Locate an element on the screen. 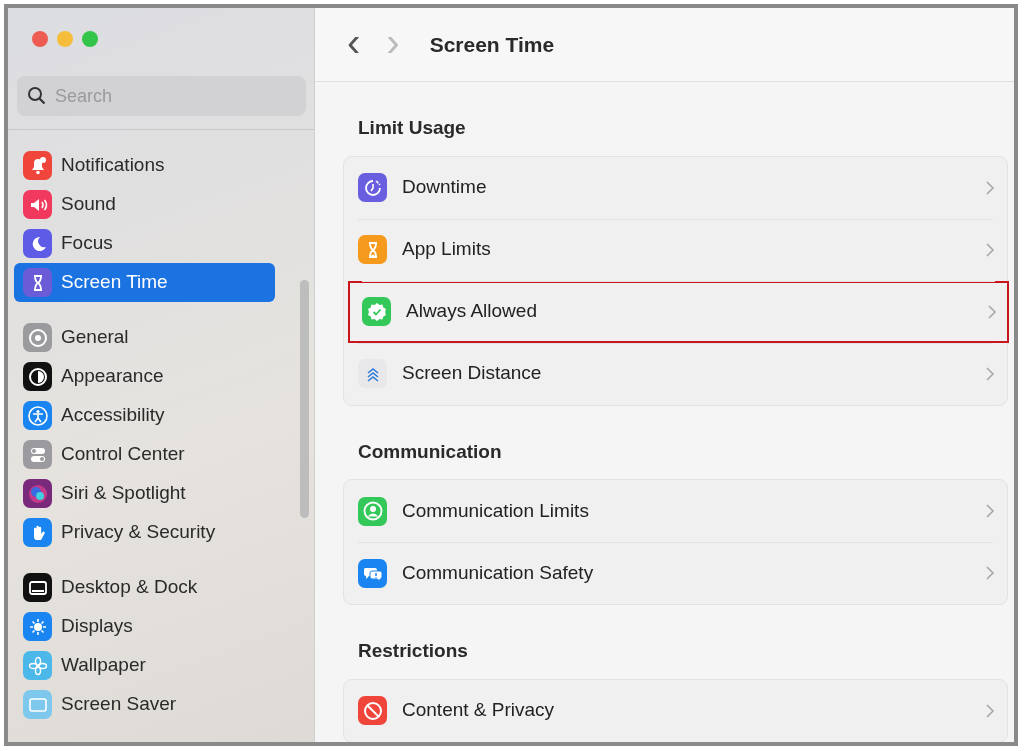 This screenshot has width=1024, height=751. settings-row: Always Allowed is located at coordinates (678, 311).